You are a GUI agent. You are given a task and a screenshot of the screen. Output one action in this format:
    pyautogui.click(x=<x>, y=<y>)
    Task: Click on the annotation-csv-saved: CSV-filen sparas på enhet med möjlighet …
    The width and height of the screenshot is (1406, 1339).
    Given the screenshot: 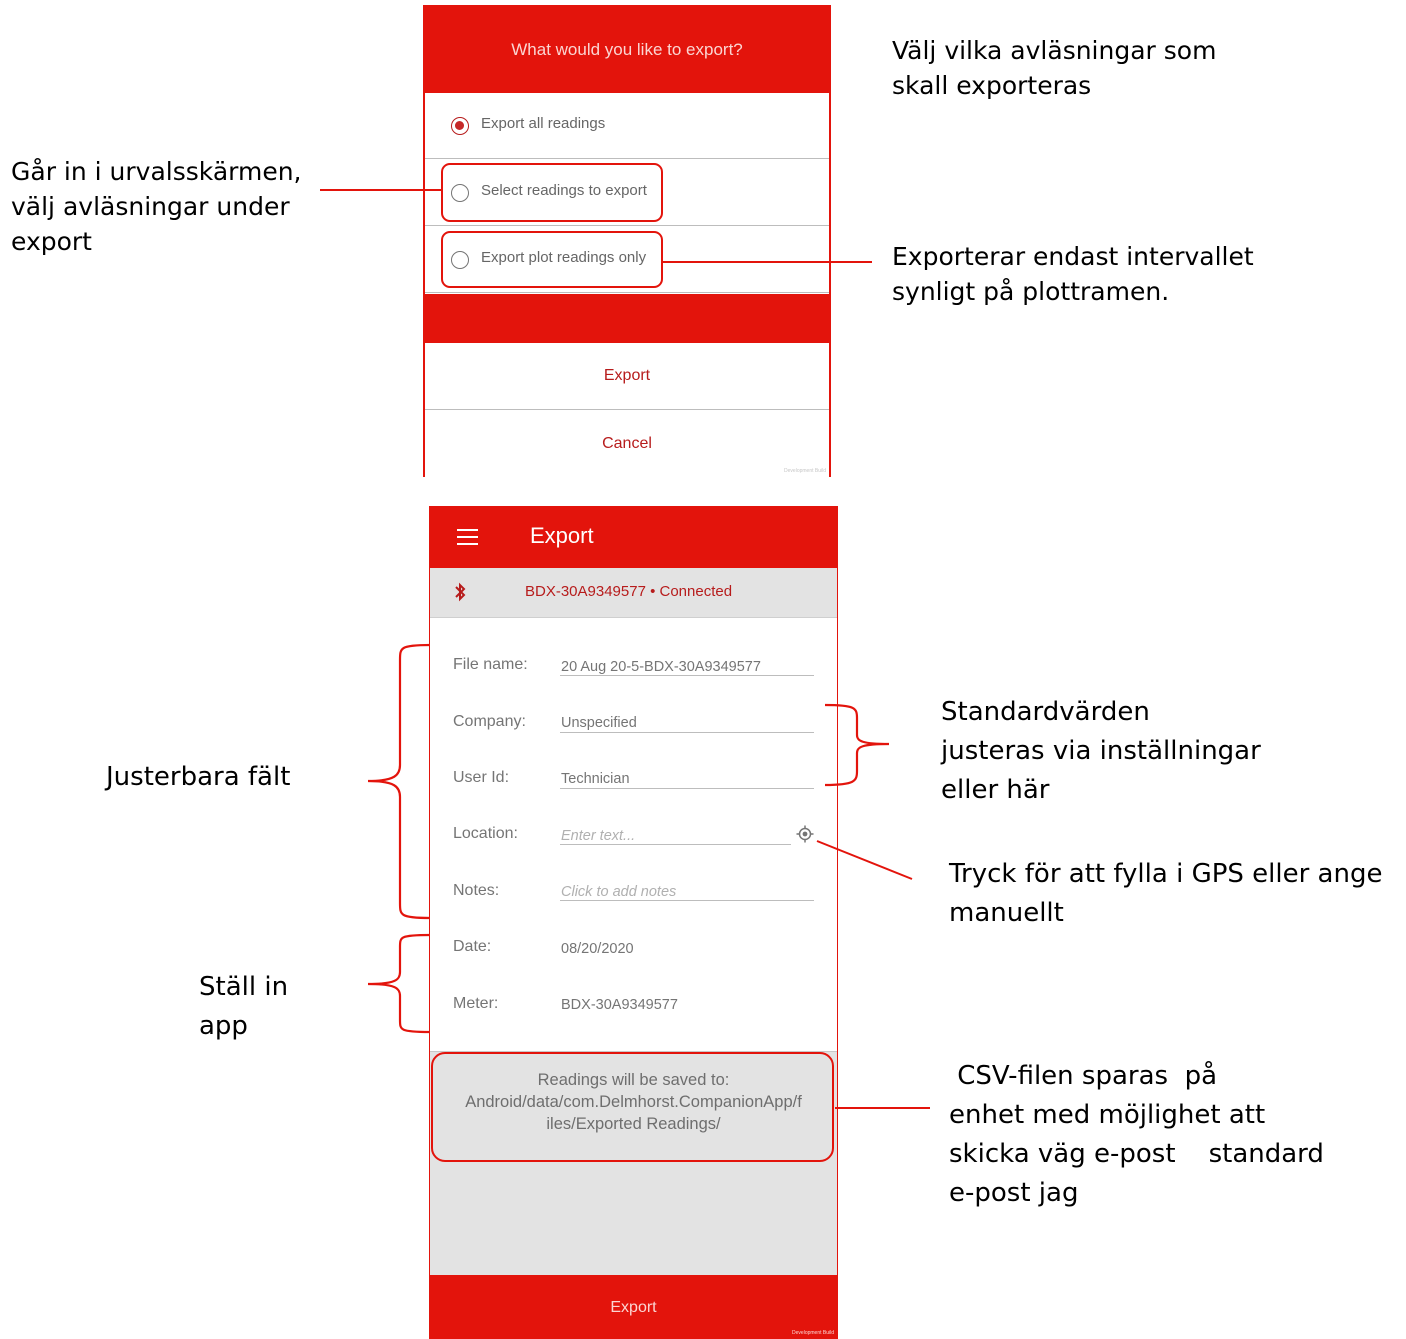 What is the action you would take?
    pyautogui.click(x=1136, y=1134)
    